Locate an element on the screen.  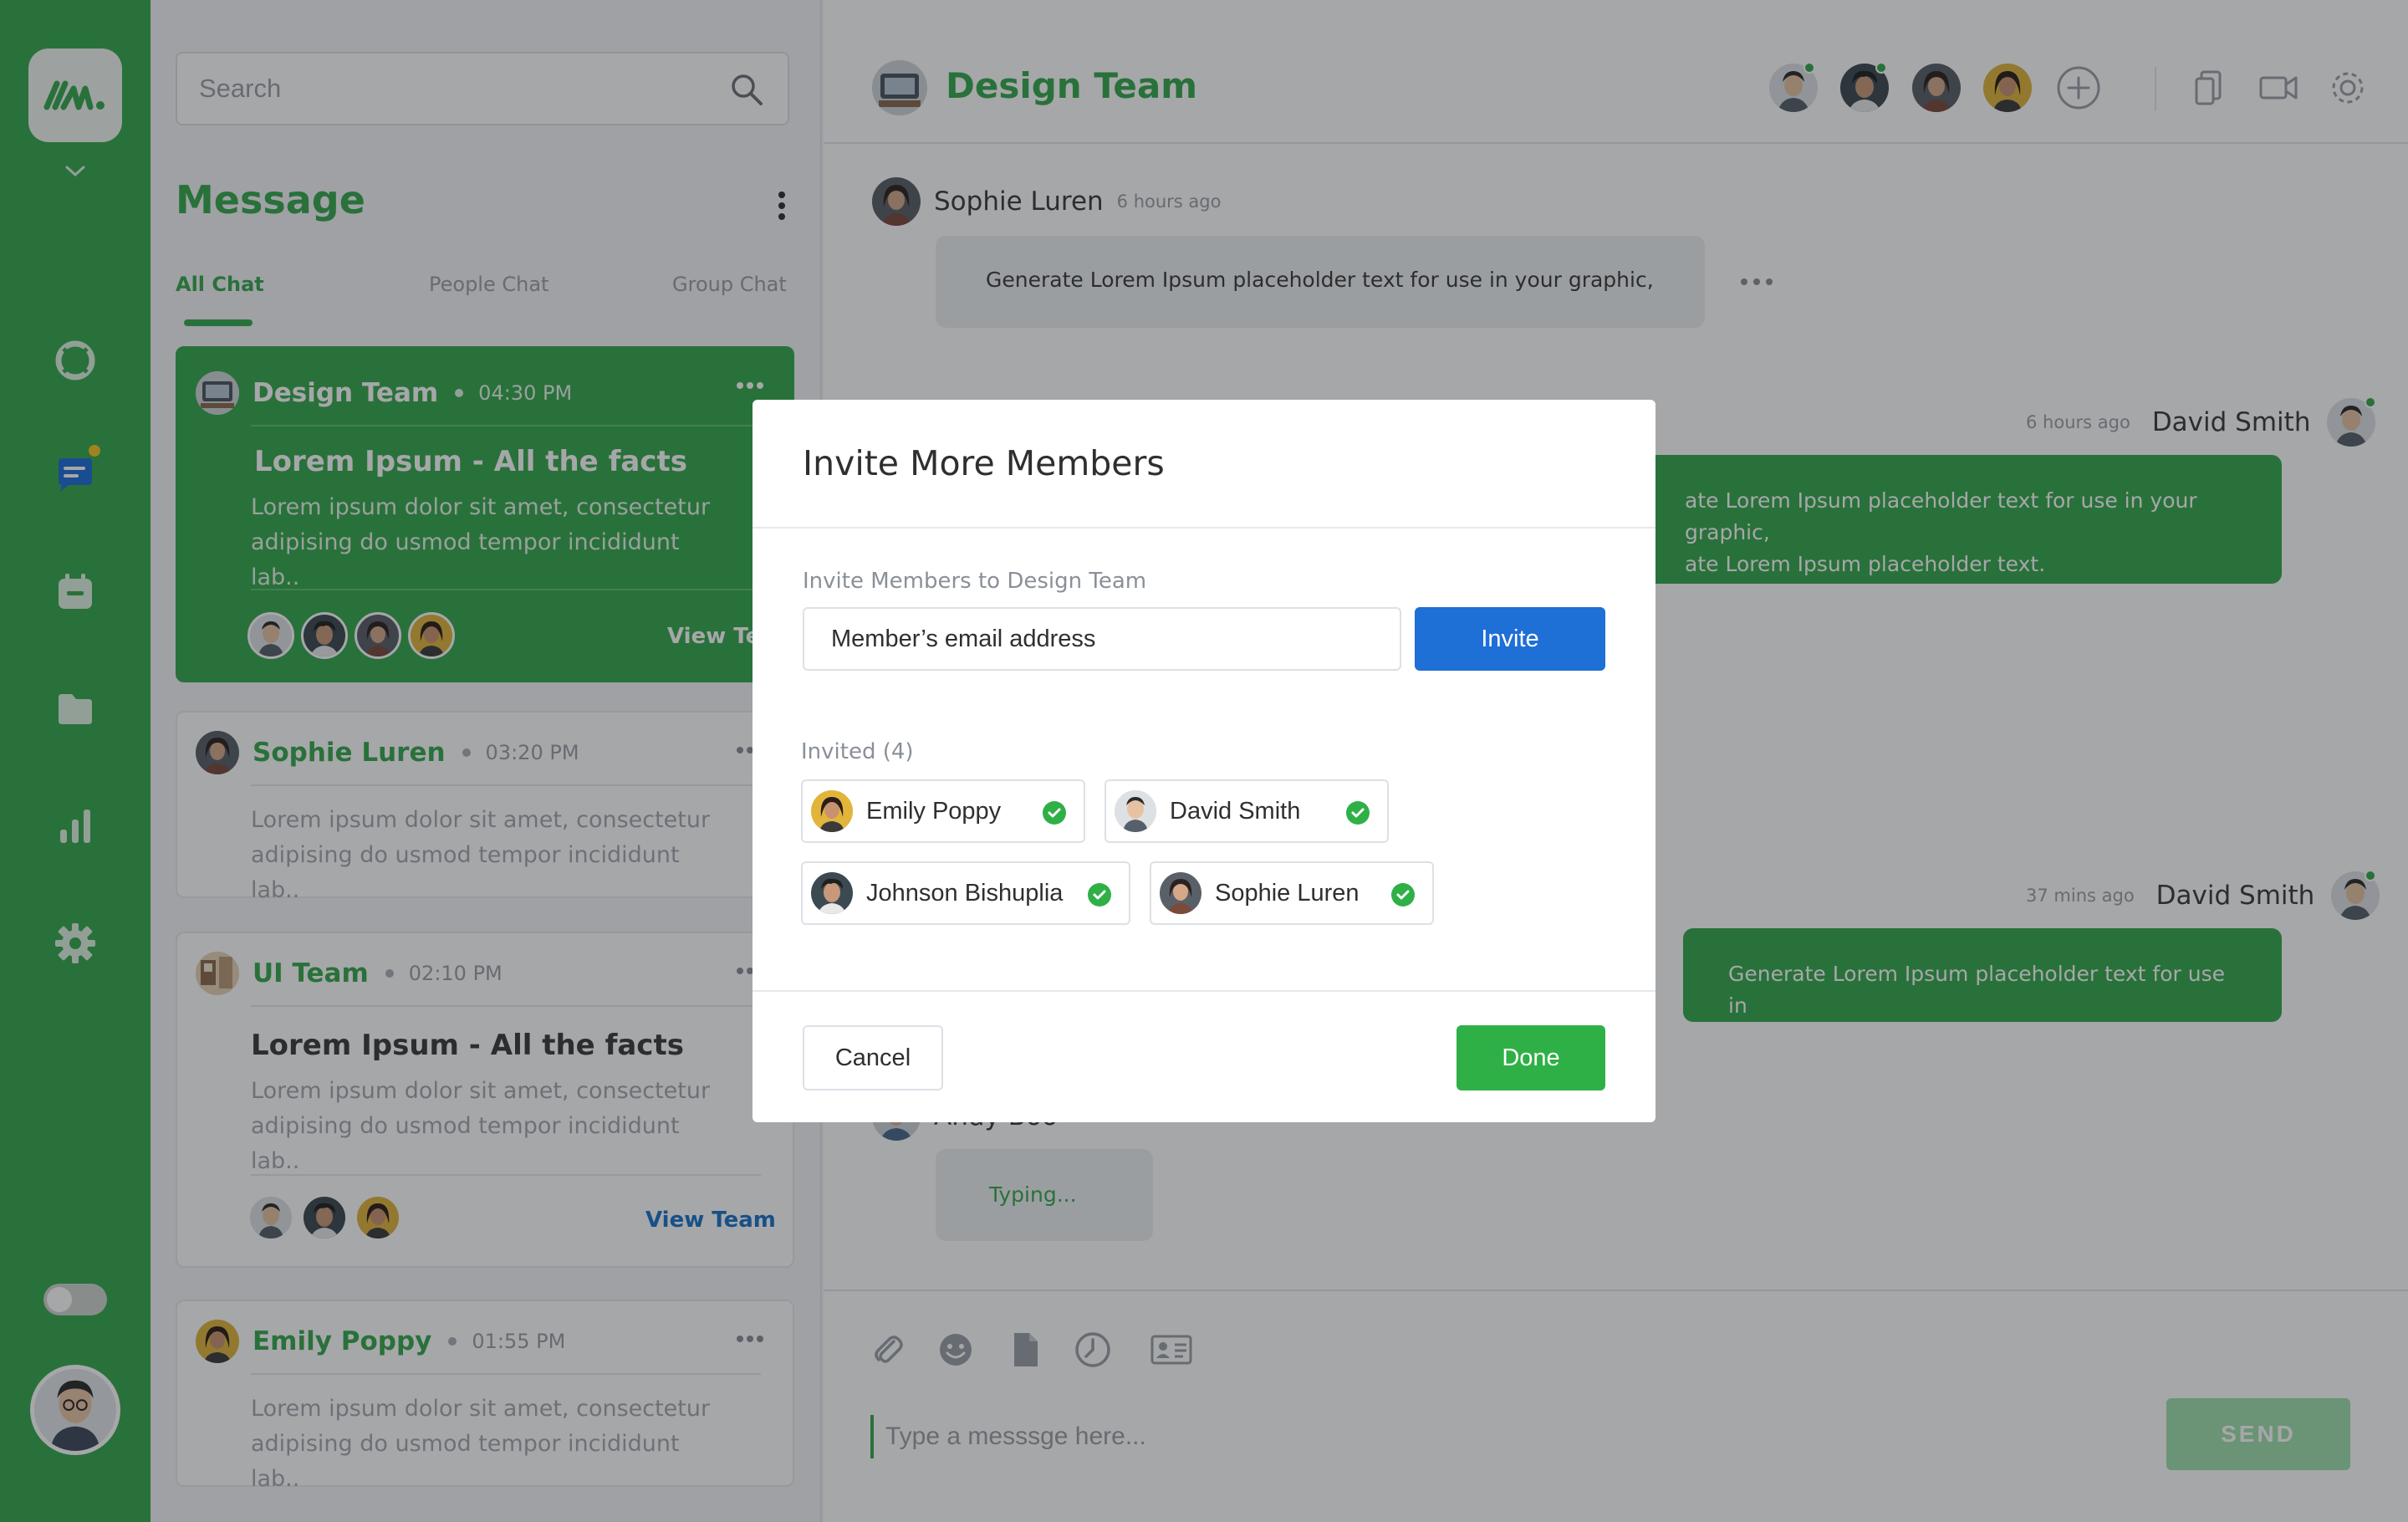
invited-member-chip: Johnson Bishuplia is located at coordinates (966, 893).